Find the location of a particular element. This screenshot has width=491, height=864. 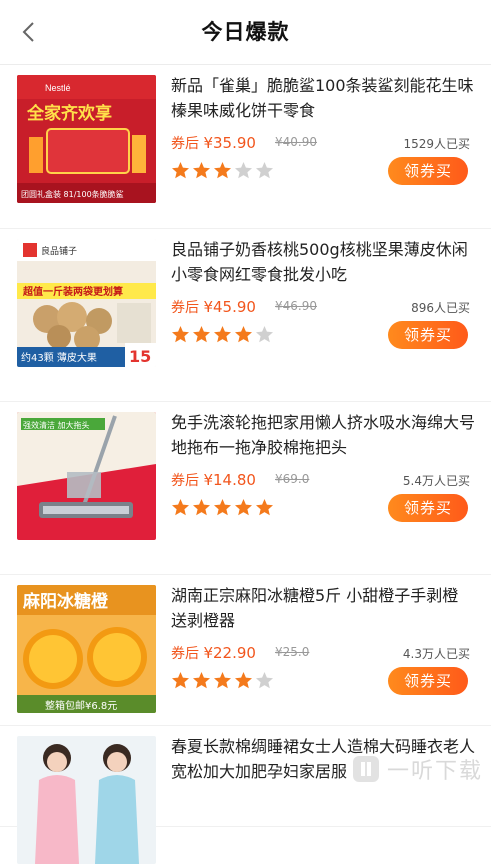

price-value: ¥14.80 is located at coordinates (229, 480).